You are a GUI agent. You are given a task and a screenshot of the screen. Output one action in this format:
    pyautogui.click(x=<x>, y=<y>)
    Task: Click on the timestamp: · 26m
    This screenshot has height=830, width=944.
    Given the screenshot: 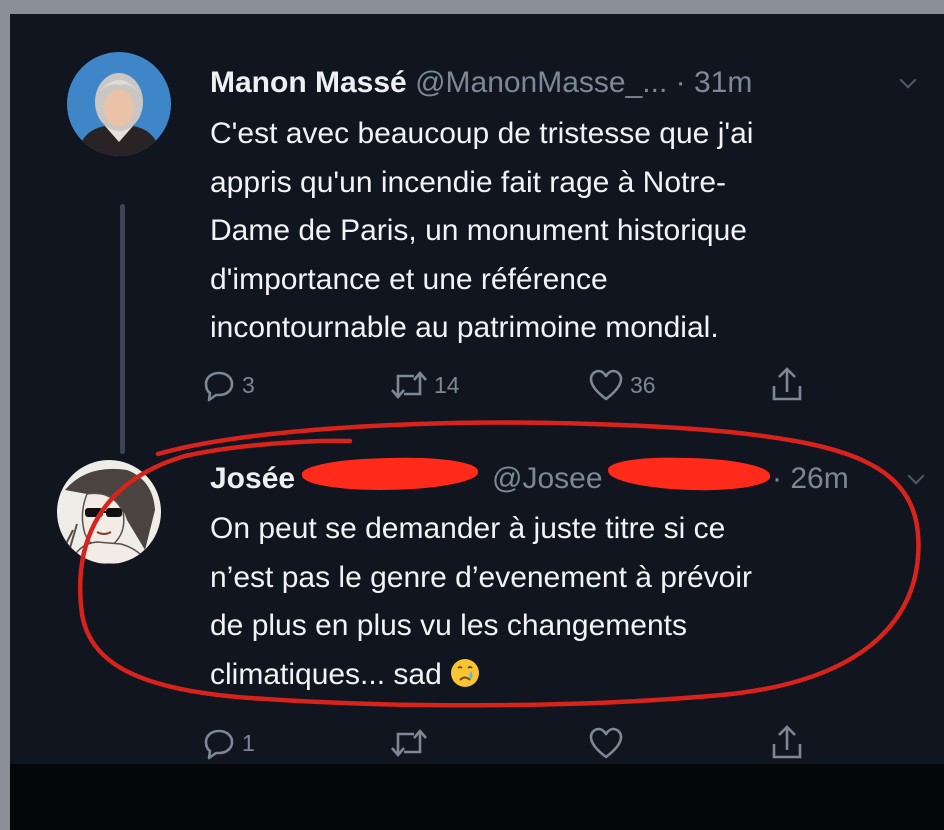 What is the action you would take?
    pyautogui.click(x=810, y=478)
    